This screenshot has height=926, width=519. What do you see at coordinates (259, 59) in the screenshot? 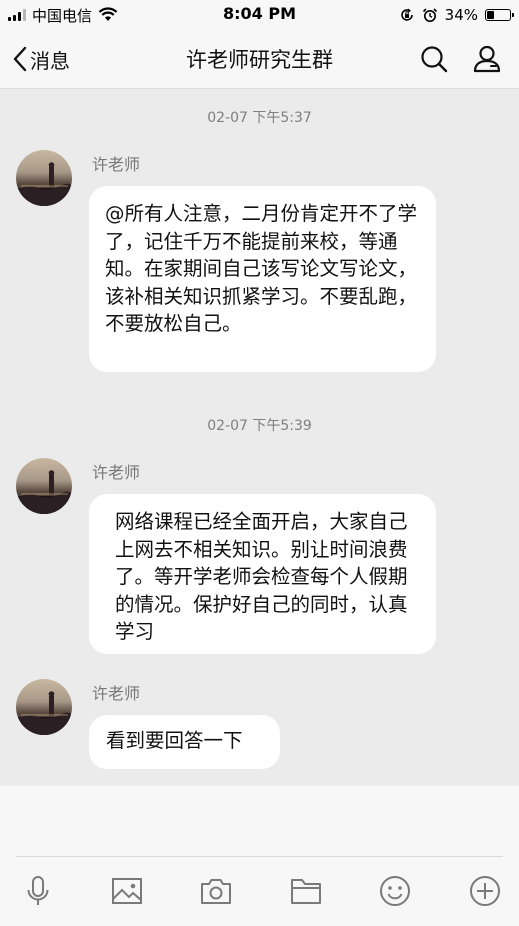
I see `nav-bar: 消息 许老师研究生群` at bounding box center [259, 59].